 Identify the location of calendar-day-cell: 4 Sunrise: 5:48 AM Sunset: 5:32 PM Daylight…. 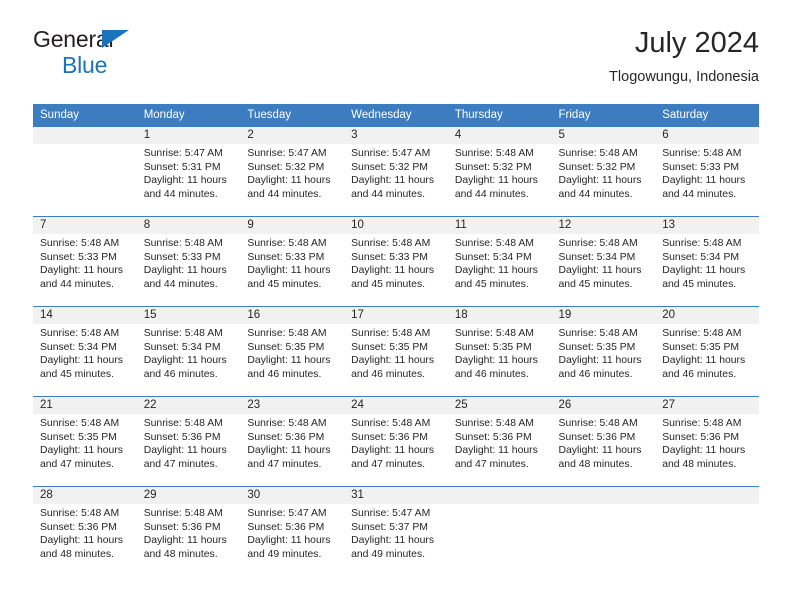
(499, 171).